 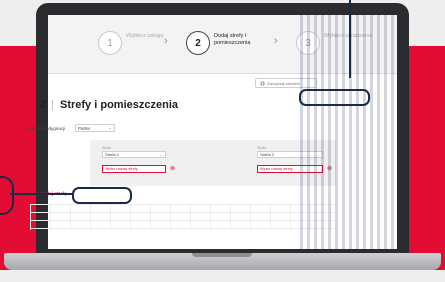 I want to click on step-number: 1, so click(x=110, y=43).